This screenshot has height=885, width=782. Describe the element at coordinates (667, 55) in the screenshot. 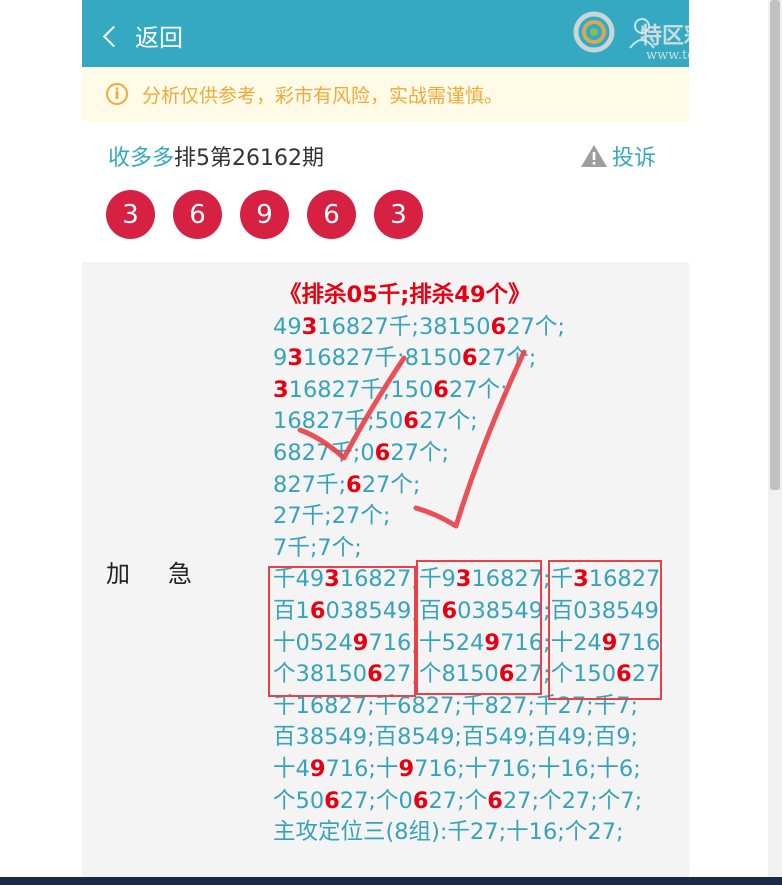

I see `logo-url: www.tqcp.net` at that location.